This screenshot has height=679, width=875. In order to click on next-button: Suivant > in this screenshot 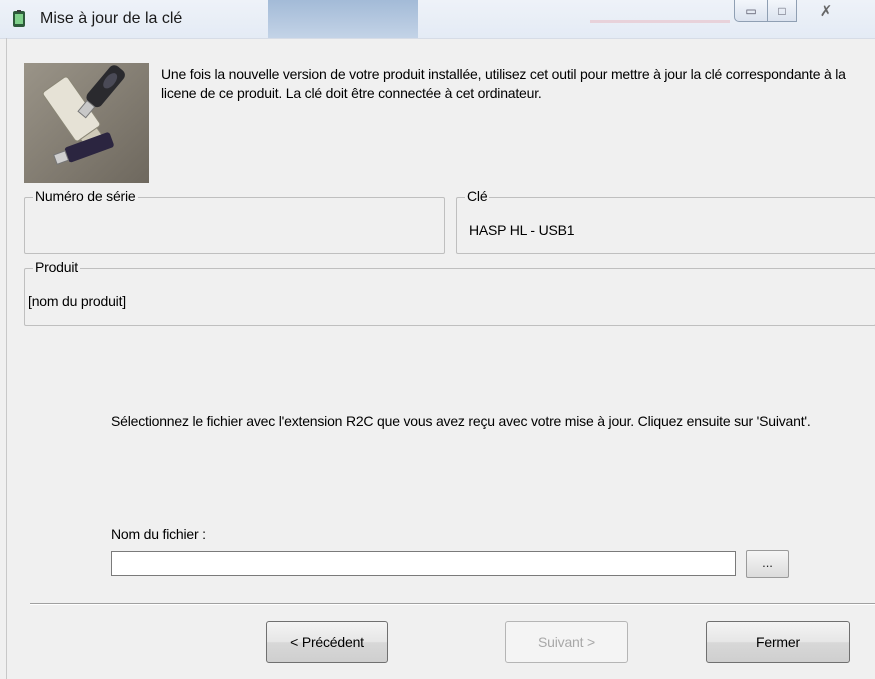, I will do `click(566, 642)`.